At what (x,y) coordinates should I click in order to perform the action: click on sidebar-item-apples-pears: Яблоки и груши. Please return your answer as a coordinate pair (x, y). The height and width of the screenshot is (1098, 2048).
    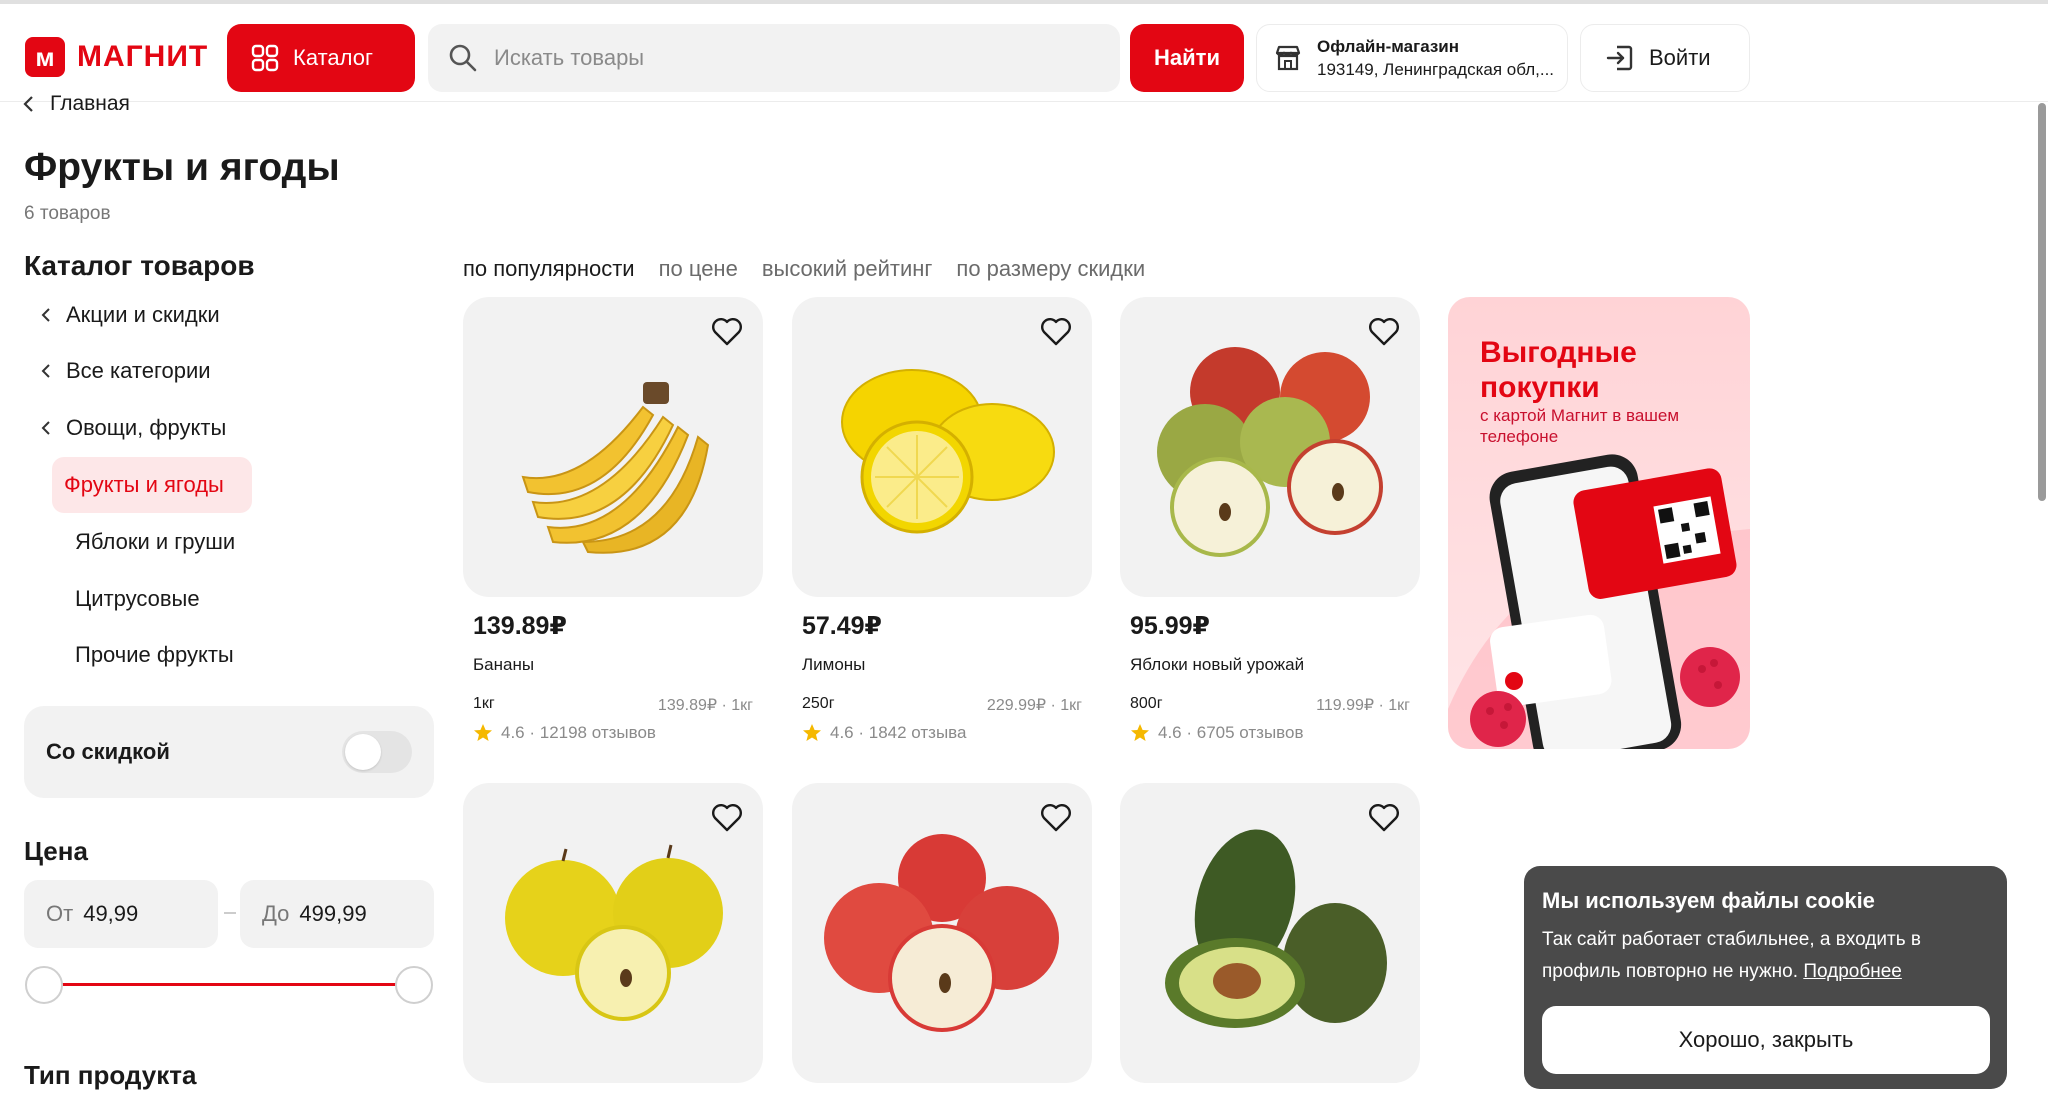
    Looking at the image, I should click on (155, 542).